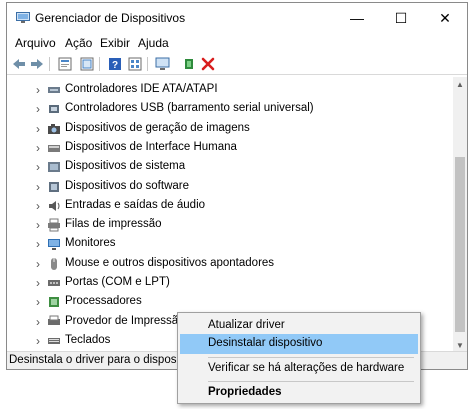 Image resolution: width=474 pixels, height=409 pixels. I want to click on usb-controller-icon, so click(54, 109).